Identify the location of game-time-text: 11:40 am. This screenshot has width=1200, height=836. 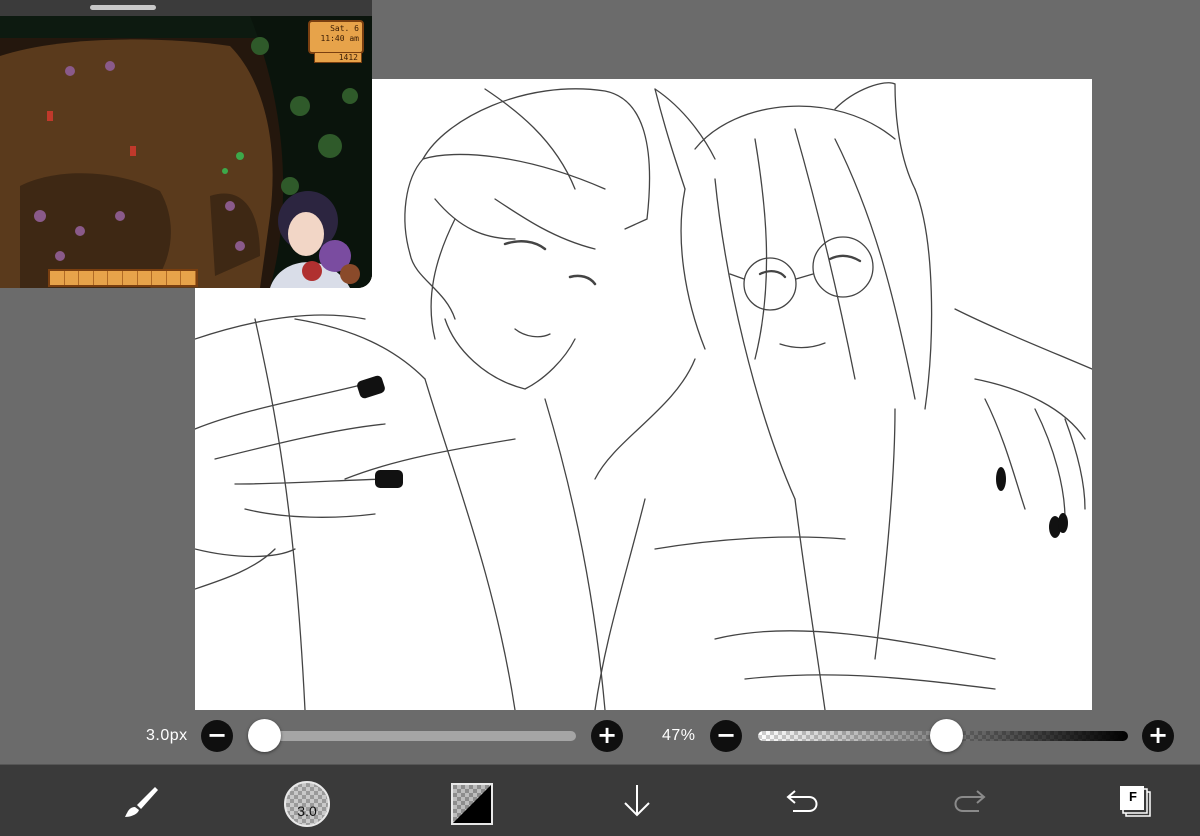
(339, 38).